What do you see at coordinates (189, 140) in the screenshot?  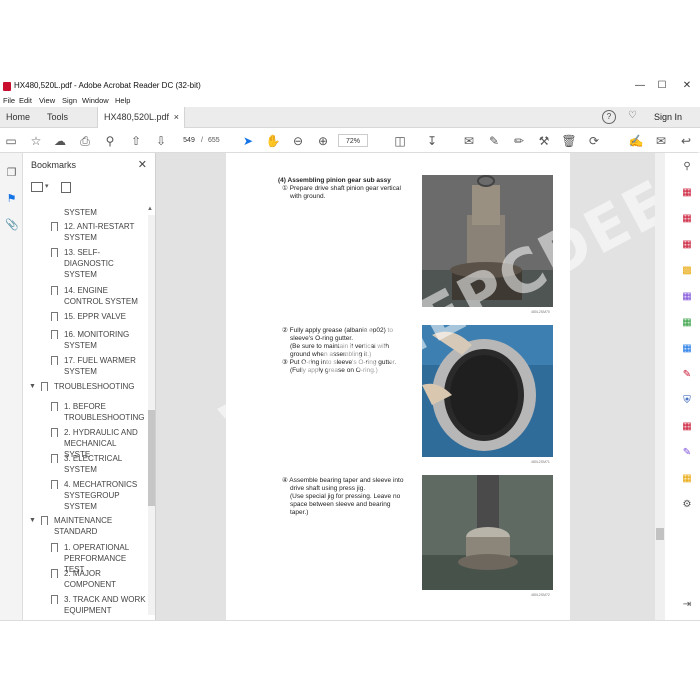 I see `page-number-input: 549` at bounding box center [189, 140].